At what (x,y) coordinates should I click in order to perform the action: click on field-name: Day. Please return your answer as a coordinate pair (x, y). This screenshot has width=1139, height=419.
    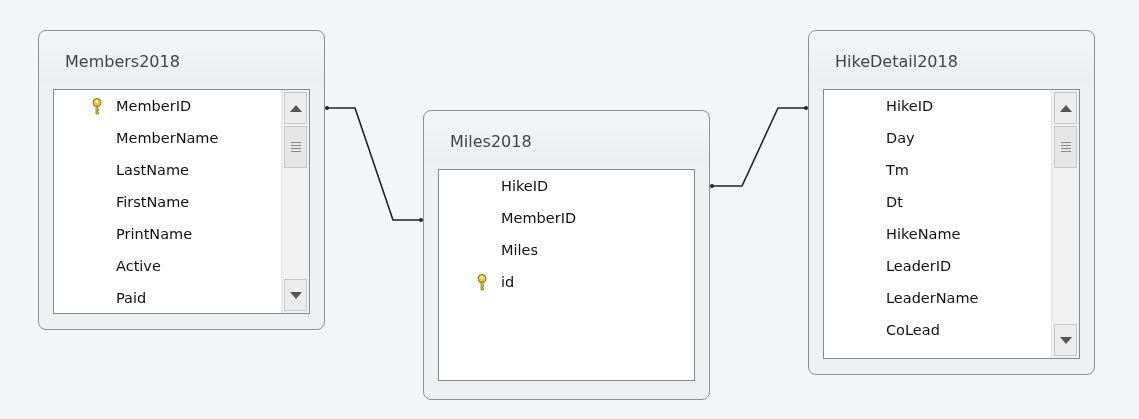
    Looking at the image, I should click on (900, 138).